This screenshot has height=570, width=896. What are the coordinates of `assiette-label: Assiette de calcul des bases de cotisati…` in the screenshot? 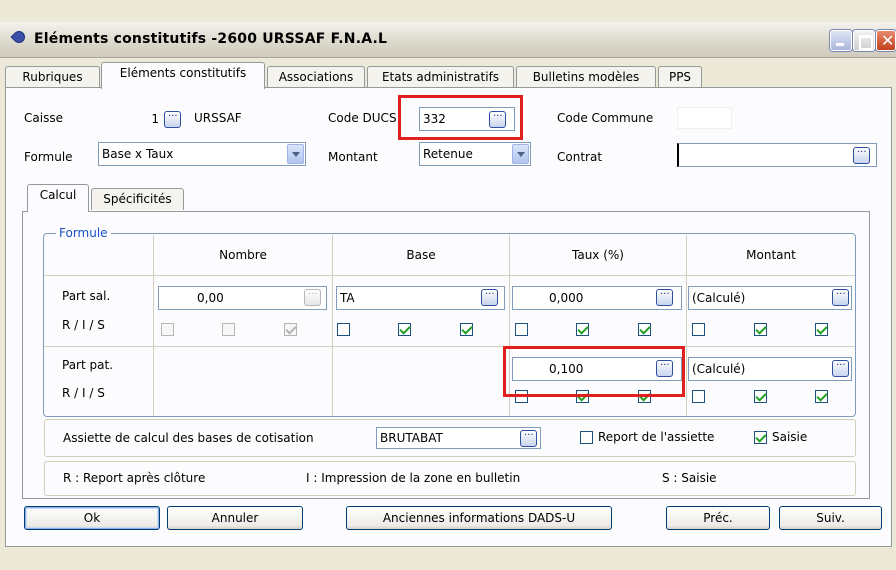 It's located at (188, 438).